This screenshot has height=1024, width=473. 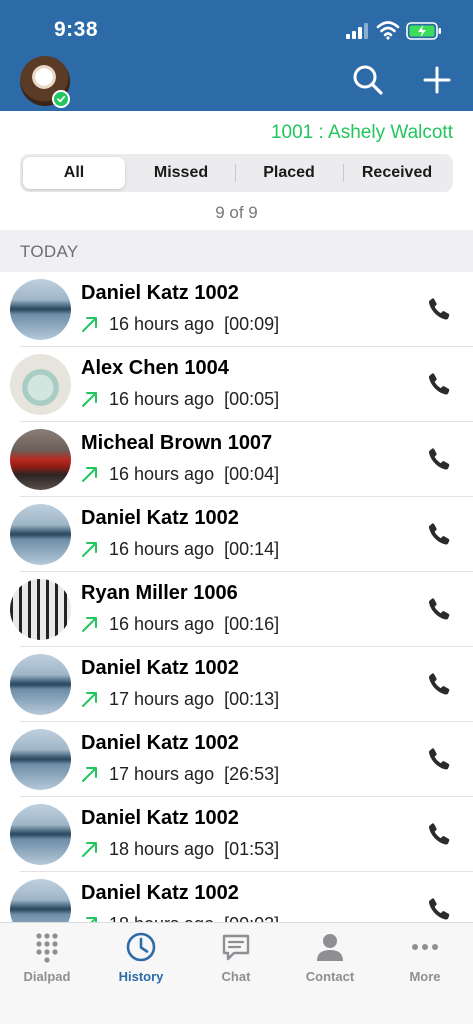 What do you see at coordinates (236, 947) in the screenshot?
I see `chat-icon` at bounding box center [236, 947].